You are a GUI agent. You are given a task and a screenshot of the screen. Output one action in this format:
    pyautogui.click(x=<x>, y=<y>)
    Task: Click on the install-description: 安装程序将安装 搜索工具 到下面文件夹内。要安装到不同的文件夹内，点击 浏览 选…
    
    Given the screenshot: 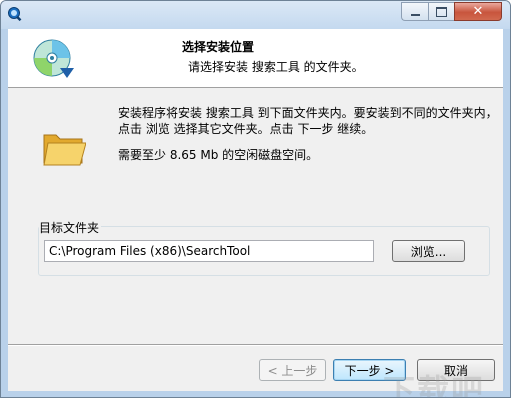 What is the action you would take?
    pyautogui.click(x=308, y=121)
    